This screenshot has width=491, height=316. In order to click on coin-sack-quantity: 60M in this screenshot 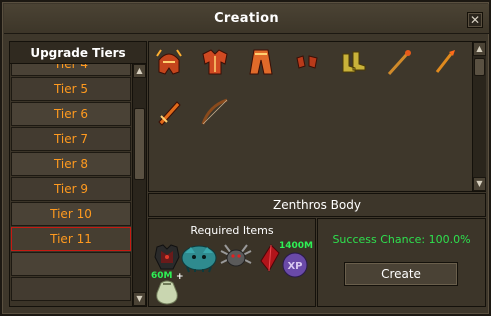, I will do `click(162, 276)`.